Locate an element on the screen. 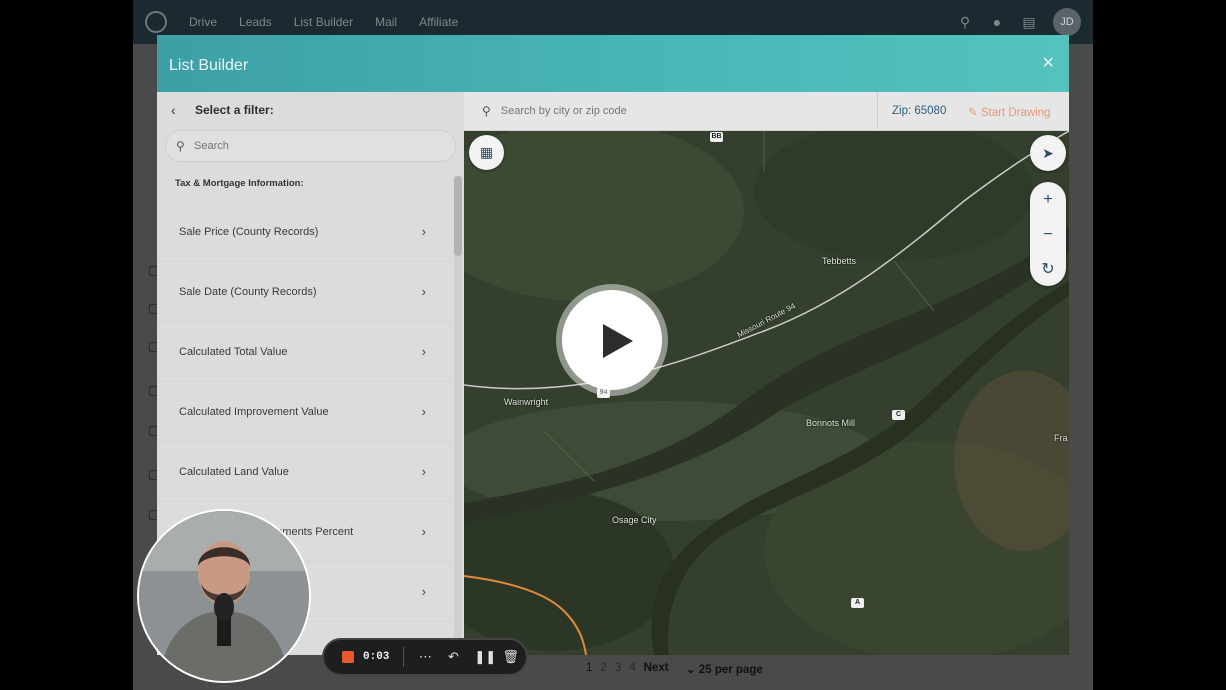 The height and width of the screenshot is (690, 1226). pause-icon: ❚❚ is located at coordinates (485, 657).